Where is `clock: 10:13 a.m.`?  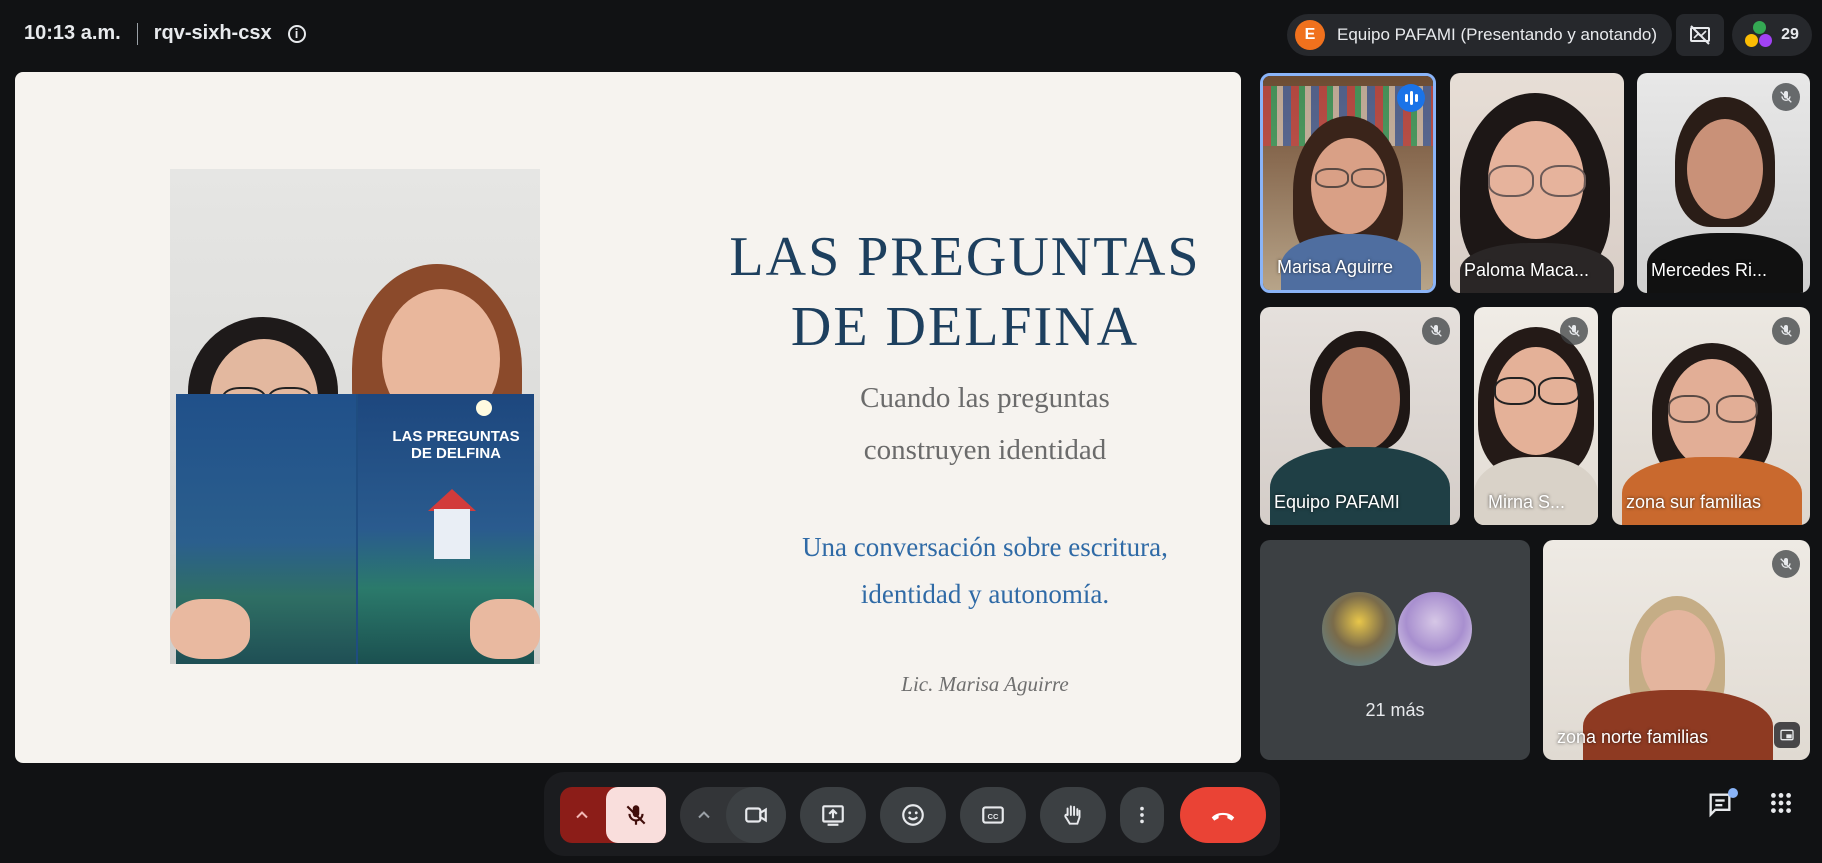
clock: 10:13 a.m. is located at coordinates (72, 33).